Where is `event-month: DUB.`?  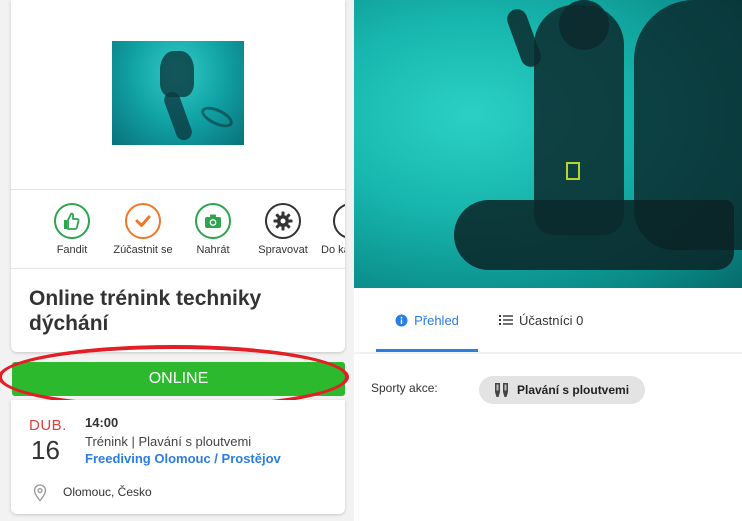
event-month: DUB. is located at coordinates (48, 425).